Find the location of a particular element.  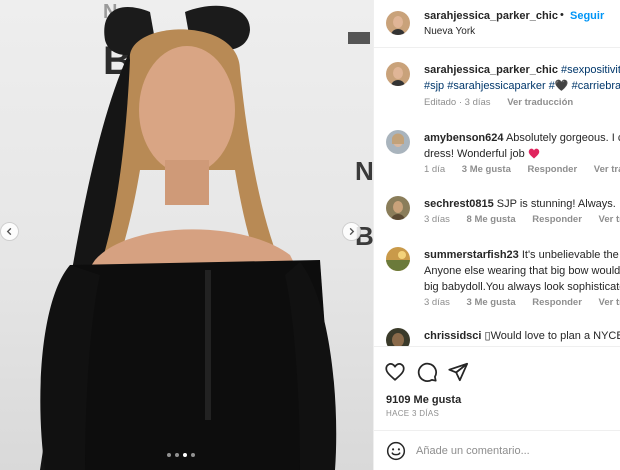

heart-outline-icon is located at coordinates (395, 372).